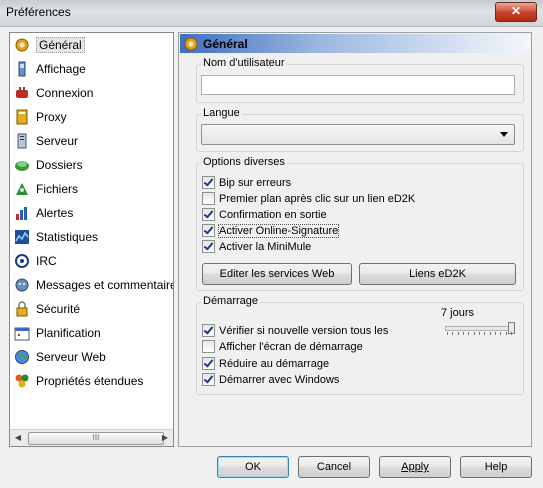 Image resolution: width=543 pixels, height=488 pixels. What do you see at coordinates (55, 213) in the screenshot?
I see `sidebar-item-label: Alertes` at bounding box center [55, 213].